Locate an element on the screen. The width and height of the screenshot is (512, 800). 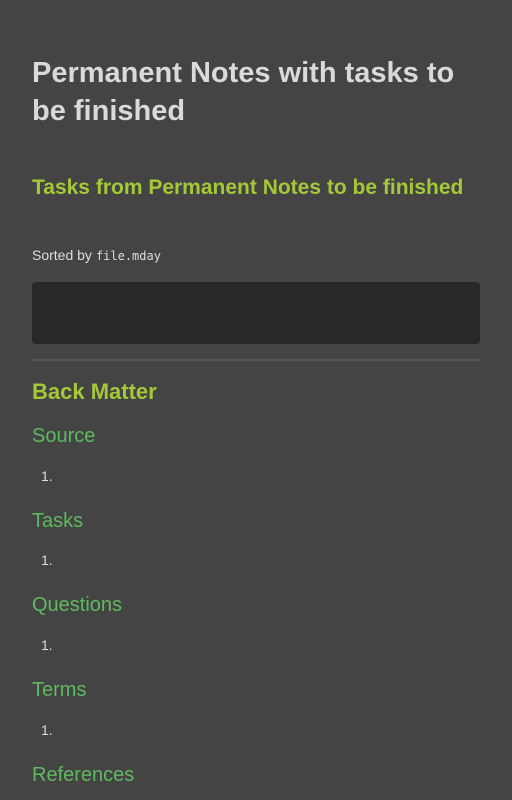
sorted-by-line: Sorted by file.mday is located at coordinates (96, 255).